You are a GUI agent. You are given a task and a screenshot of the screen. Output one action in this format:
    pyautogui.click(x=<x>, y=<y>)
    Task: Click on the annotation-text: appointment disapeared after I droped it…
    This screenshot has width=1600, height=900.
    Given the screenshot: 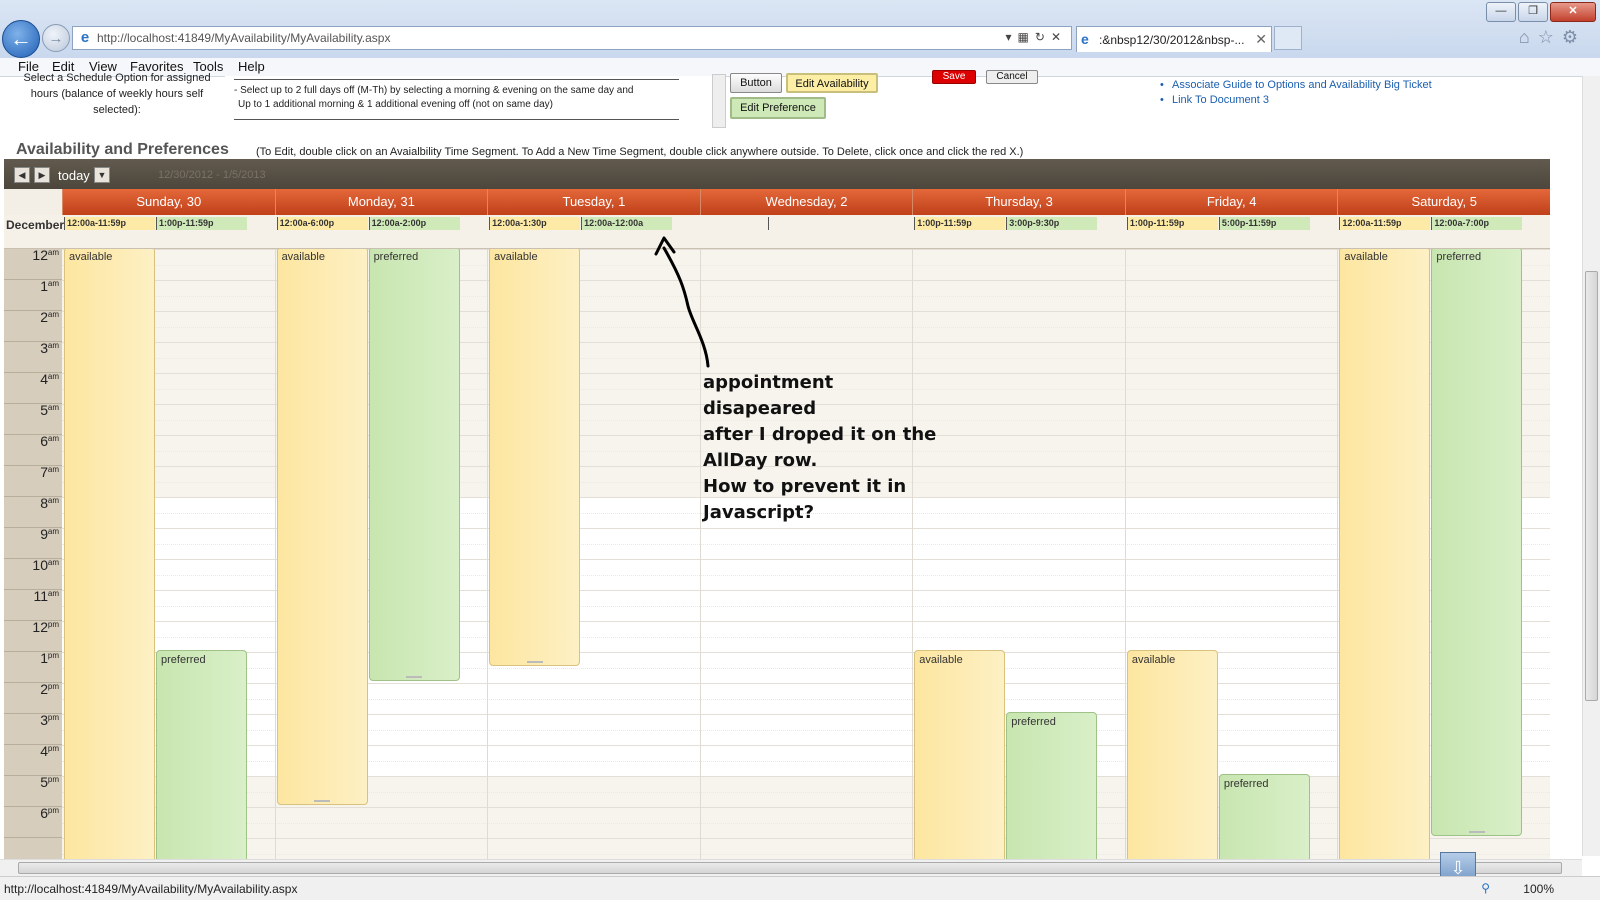 What is the action you would take?
    pyautogui.click(x=823, y=448)
    